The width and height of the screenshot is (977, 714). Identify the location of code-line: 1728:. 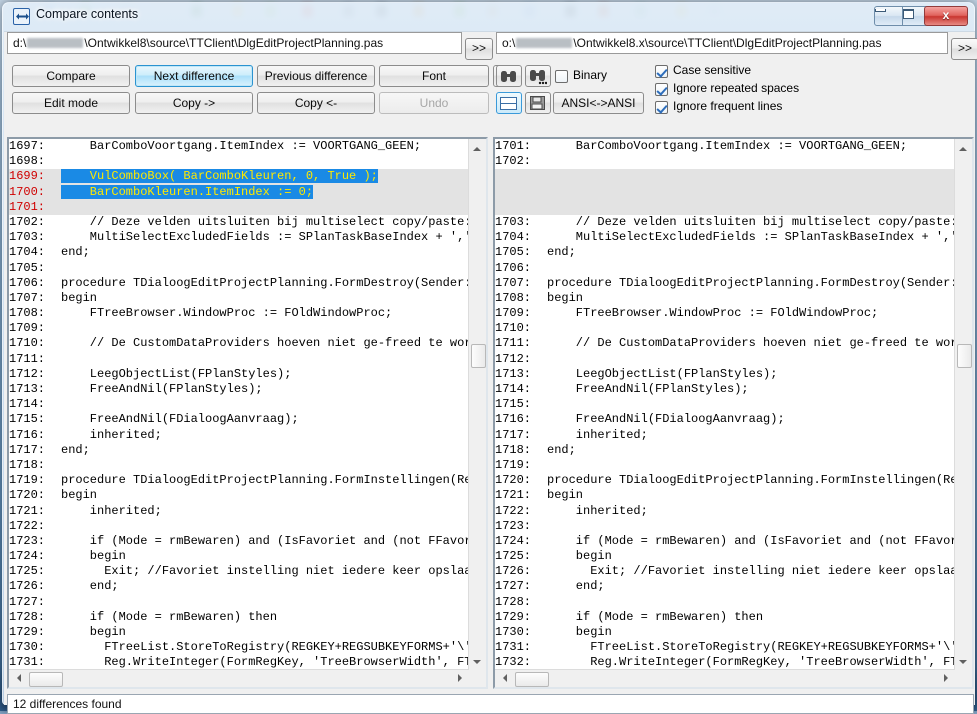
(725, 602).